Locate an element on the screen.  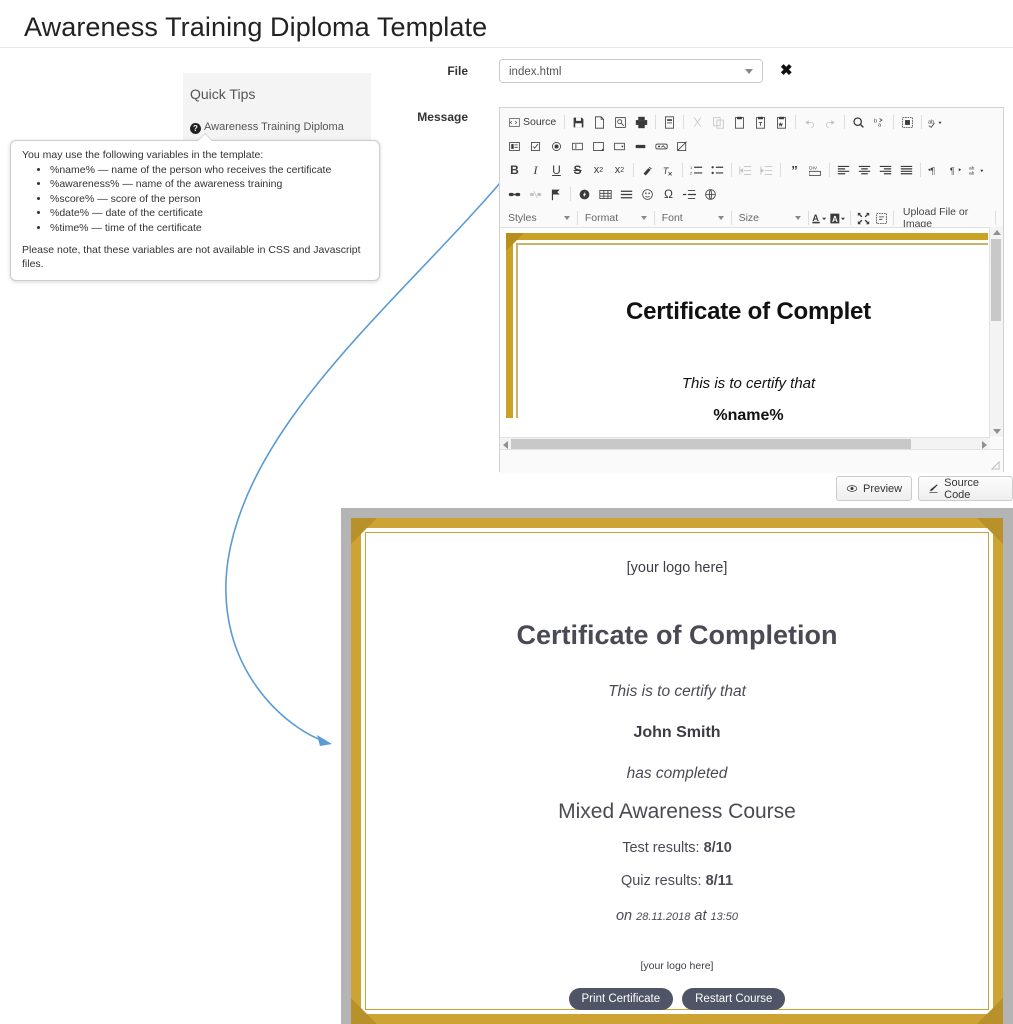
undo-icon is located at coordinates (809, 122).